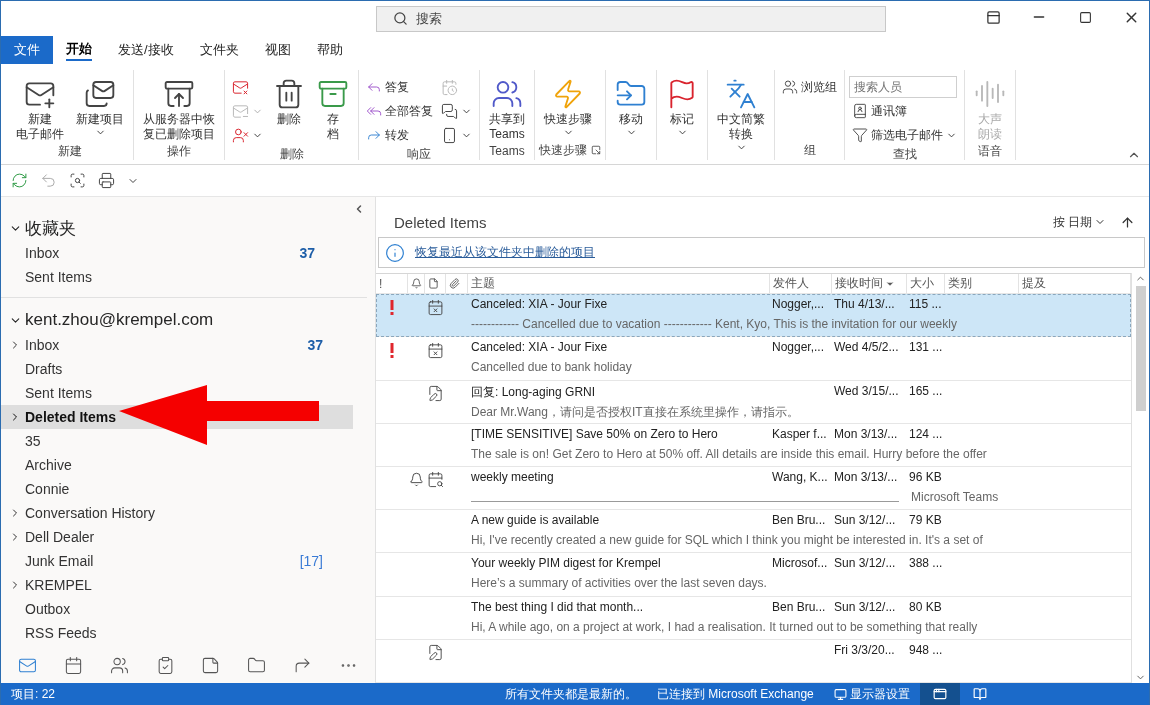 This screenshot has height=705, width=1150. What do you see at coordinates (211, 665) in the screenshot?
I see `note-icon` at bounding box center [211, 665].